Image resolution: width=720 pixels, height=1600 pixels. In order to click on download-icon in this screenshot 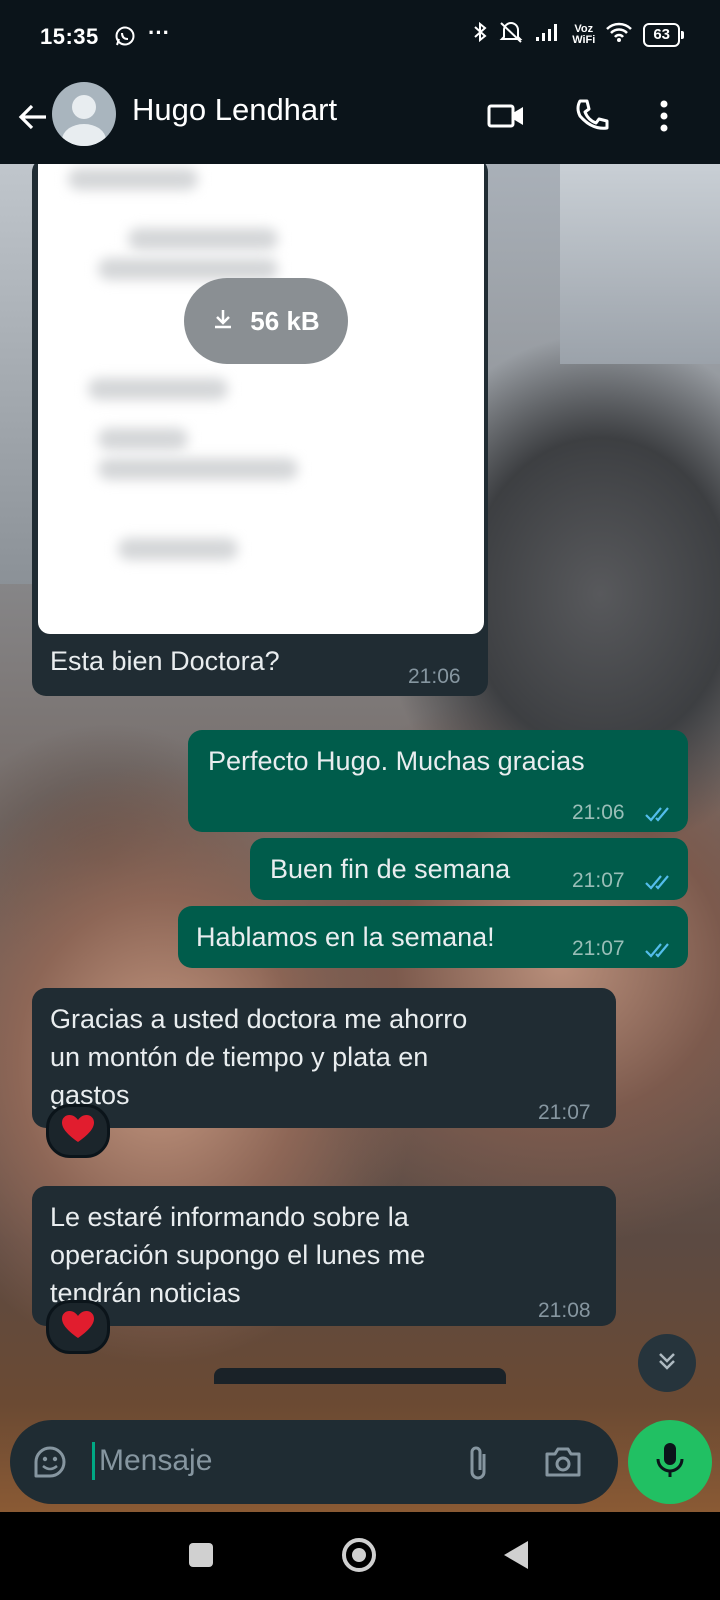, I will do `click(223, 321)`.